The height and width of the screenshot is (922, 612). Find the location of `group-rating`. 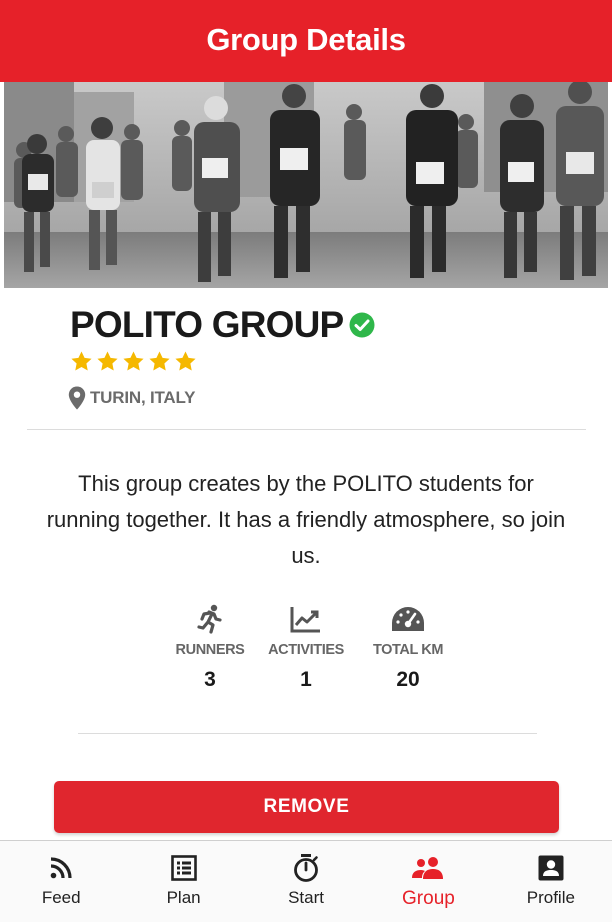

group-rating is located at coordinates (133, 361).